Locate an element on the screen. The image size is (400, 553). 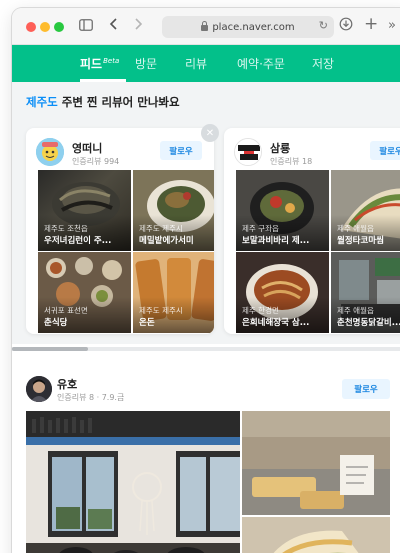
carousel-scrollbar-thumb is located at coordinates (50, 349).